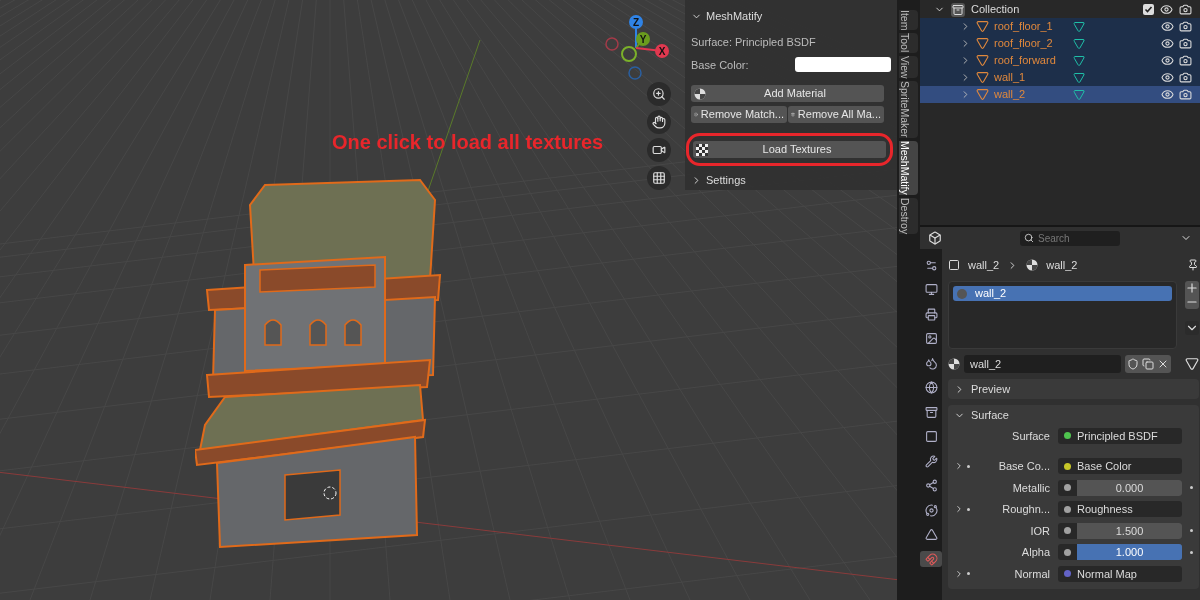  Describe the element at coordinates (1120, 487) in the screenshot. I see `number-field: 0.000` at that location.